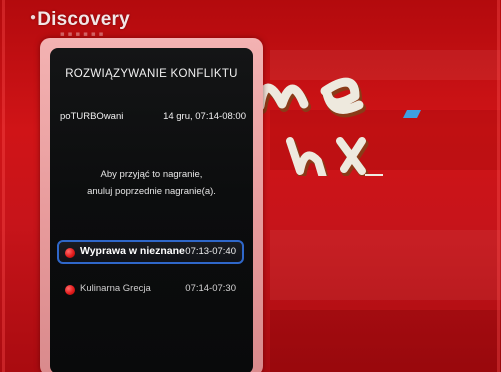 The height and width of the screenshot is (372, 501). What do you see at coordinates (153, 116) in the screenshot?
I see `channel-info-row: poTURBOwani 14 gru, 07:14-08:00` at bounding box center [153, 116].